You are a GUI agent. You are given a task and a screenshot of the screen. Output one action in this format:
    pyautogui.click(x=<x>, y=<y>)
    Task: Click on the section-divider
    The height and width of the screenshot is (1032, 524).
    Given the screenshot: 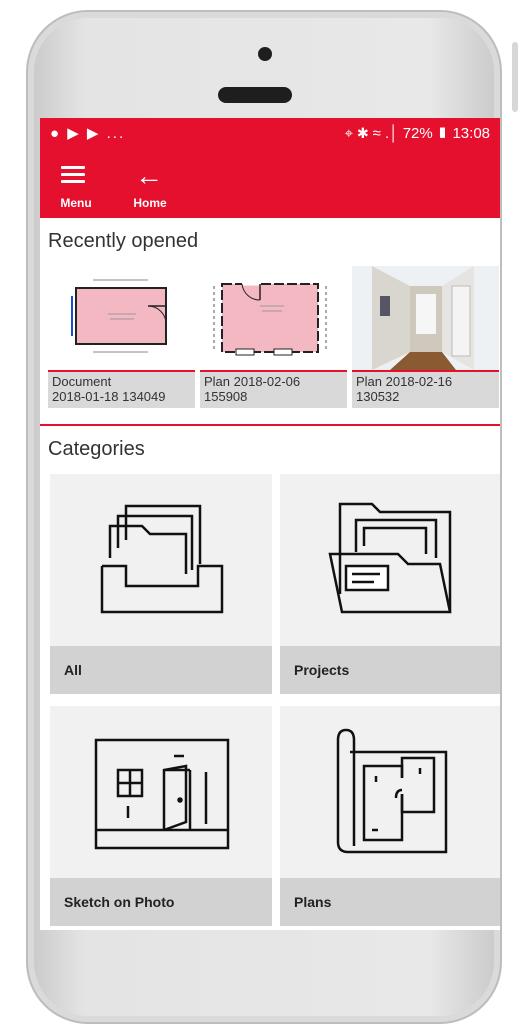 What is the action you would take?
    pyautogui.click(x=270, y=425)
    